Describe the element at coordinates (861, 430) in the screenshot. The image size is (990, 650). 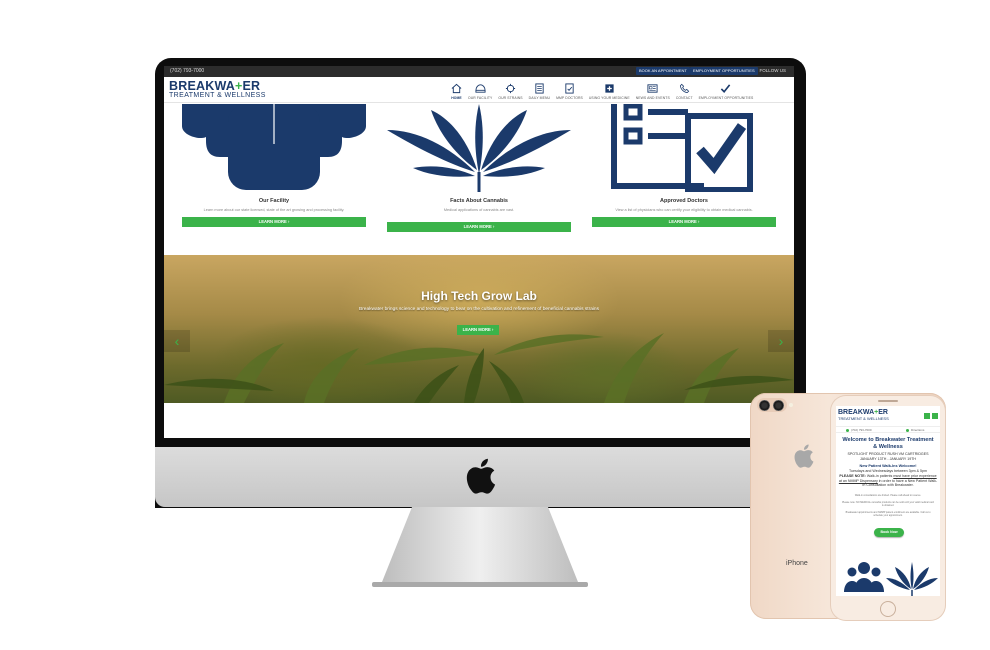
I see `mobile-phone-link: (702) 793-7000` at that location.